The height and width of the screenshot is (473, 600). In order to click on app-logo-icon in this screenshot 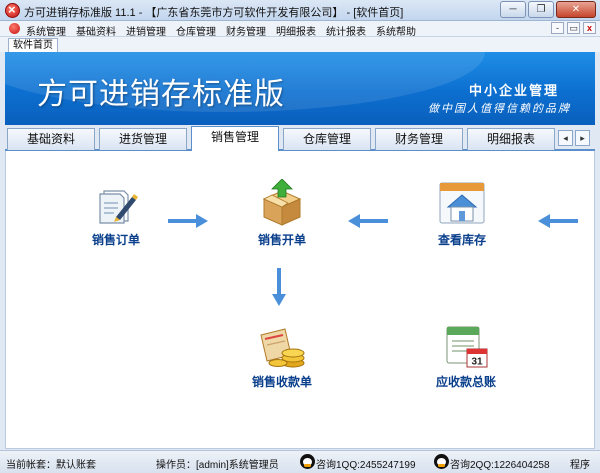, I will do `click(12, 10)`.